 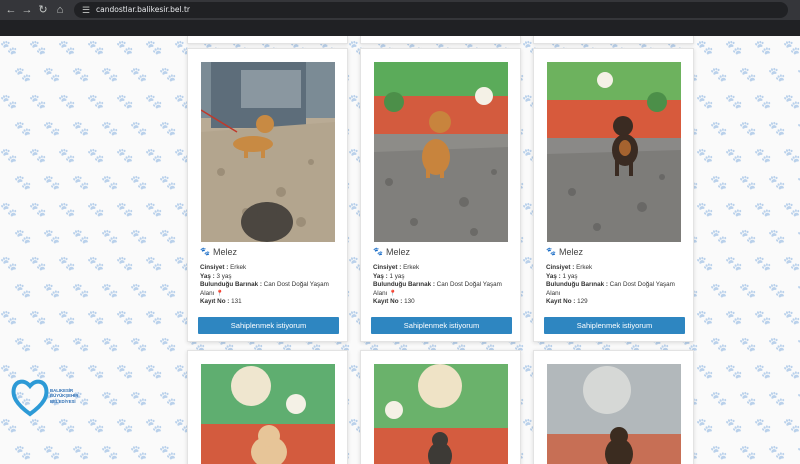 I want to click on municipality-logo: BALIKESİR BÜYÜKŞEHİR BELEDİYESİ, so click(x=51, y=397).